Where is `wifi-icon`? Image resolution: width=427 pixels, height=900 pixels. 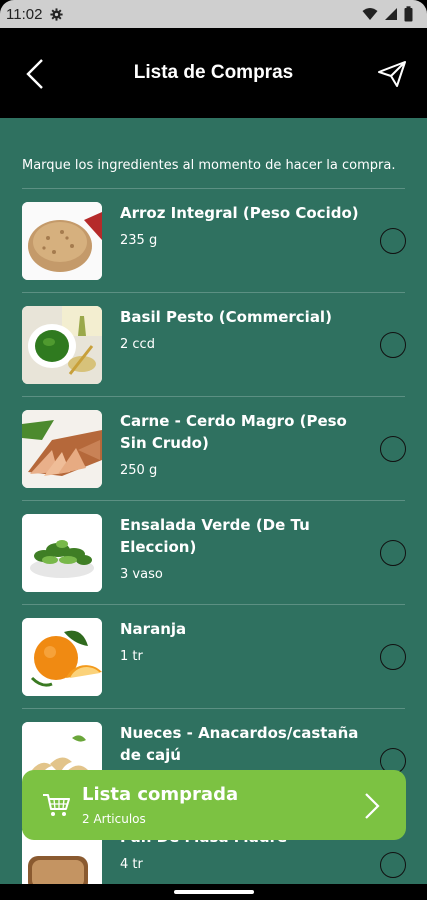 wifi-icon is located at coordinates (370, 14).